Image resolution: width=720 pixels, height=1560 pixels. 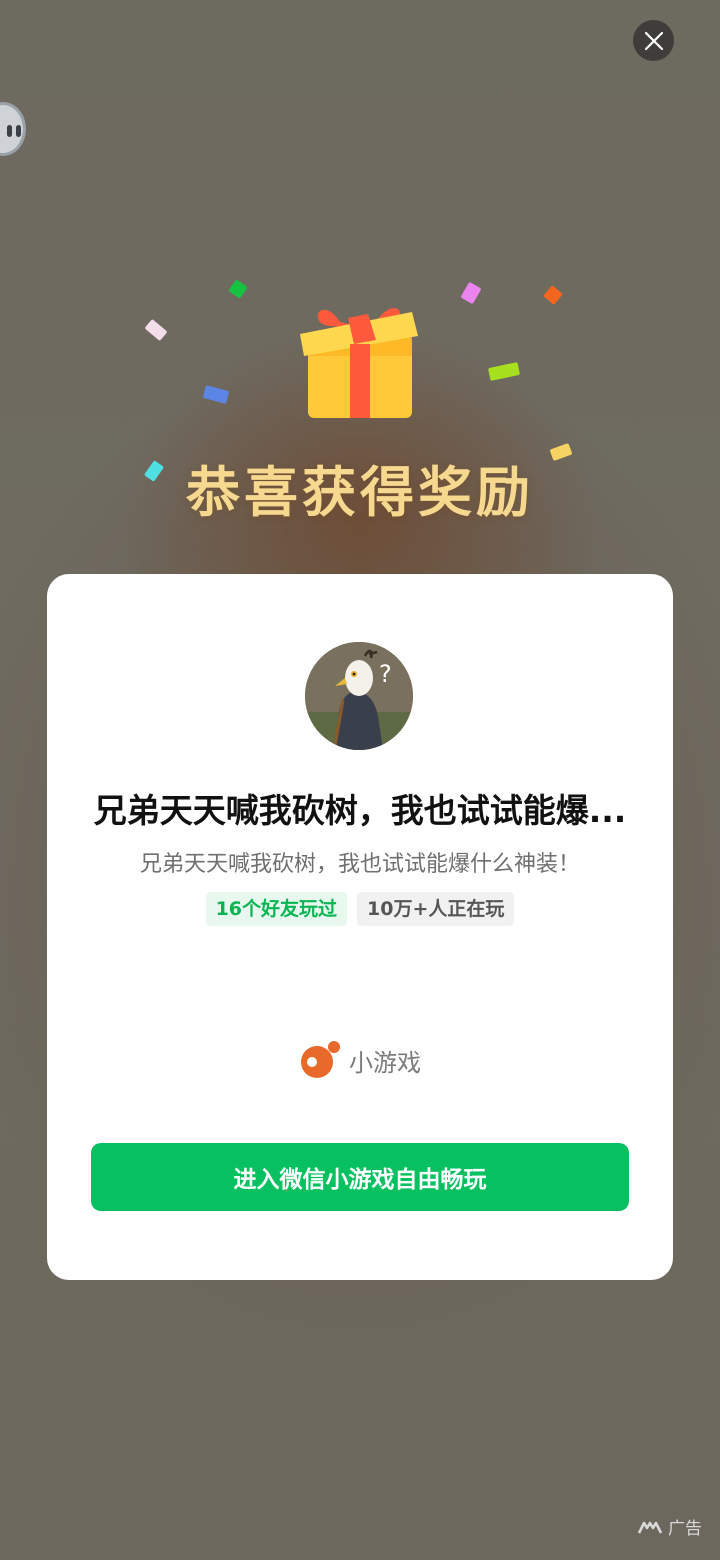 I want to click on close-icon, so click(x=653, y=40).